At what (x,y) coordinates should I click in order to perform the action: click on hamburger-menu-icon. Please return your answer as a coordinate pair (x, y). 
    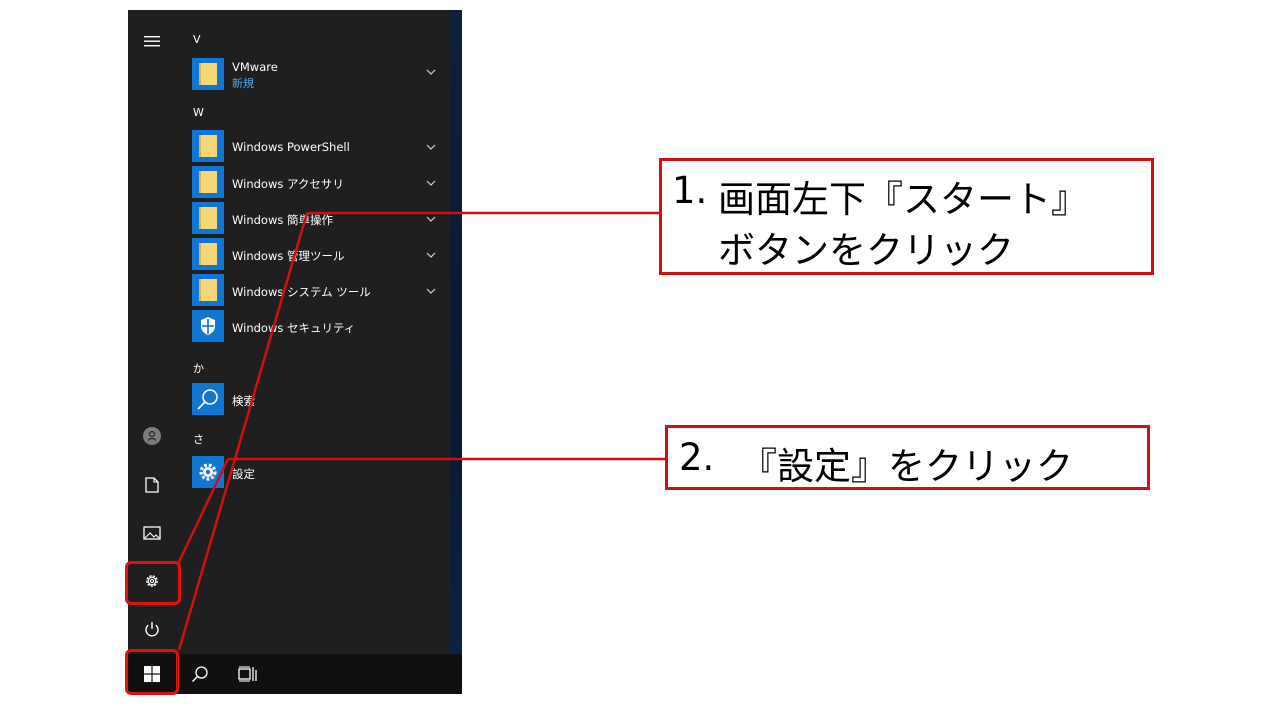
    Looking at the image, I should click on (152, 41).